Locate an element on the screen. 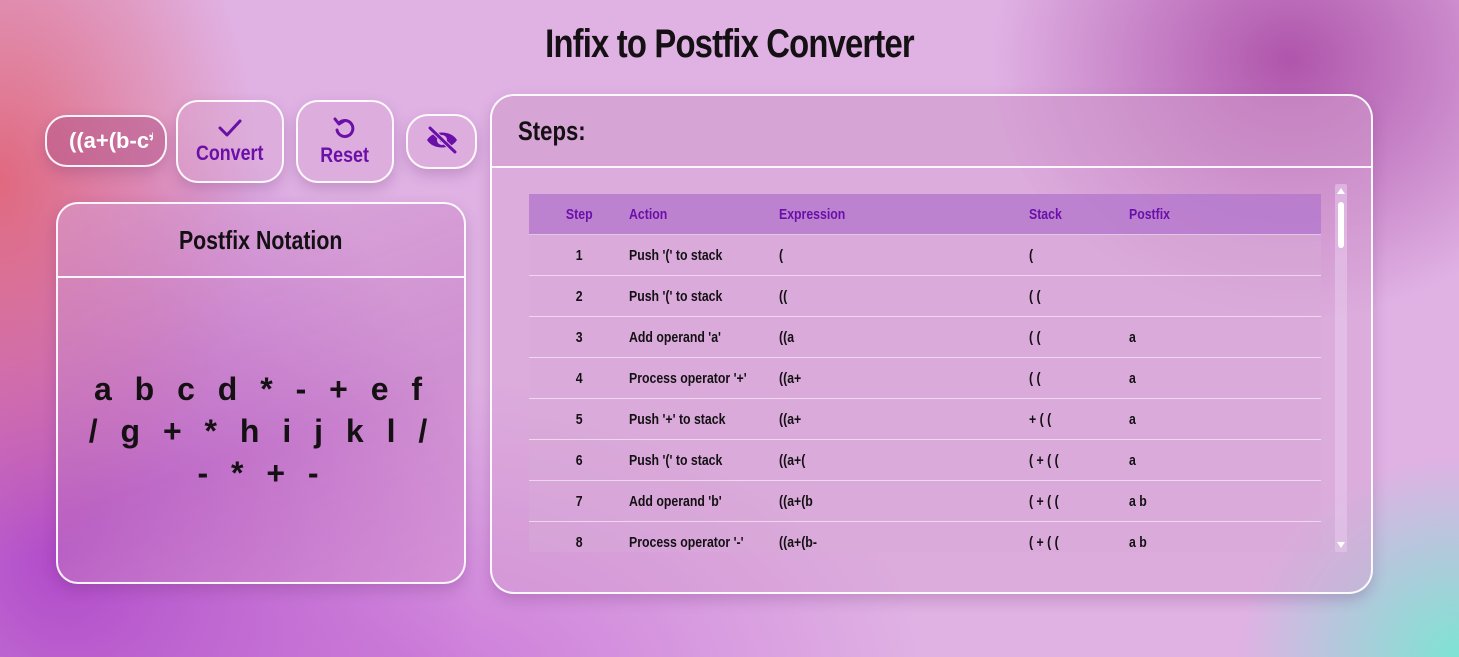  expression-input-container is located at coordinates (106, 141).